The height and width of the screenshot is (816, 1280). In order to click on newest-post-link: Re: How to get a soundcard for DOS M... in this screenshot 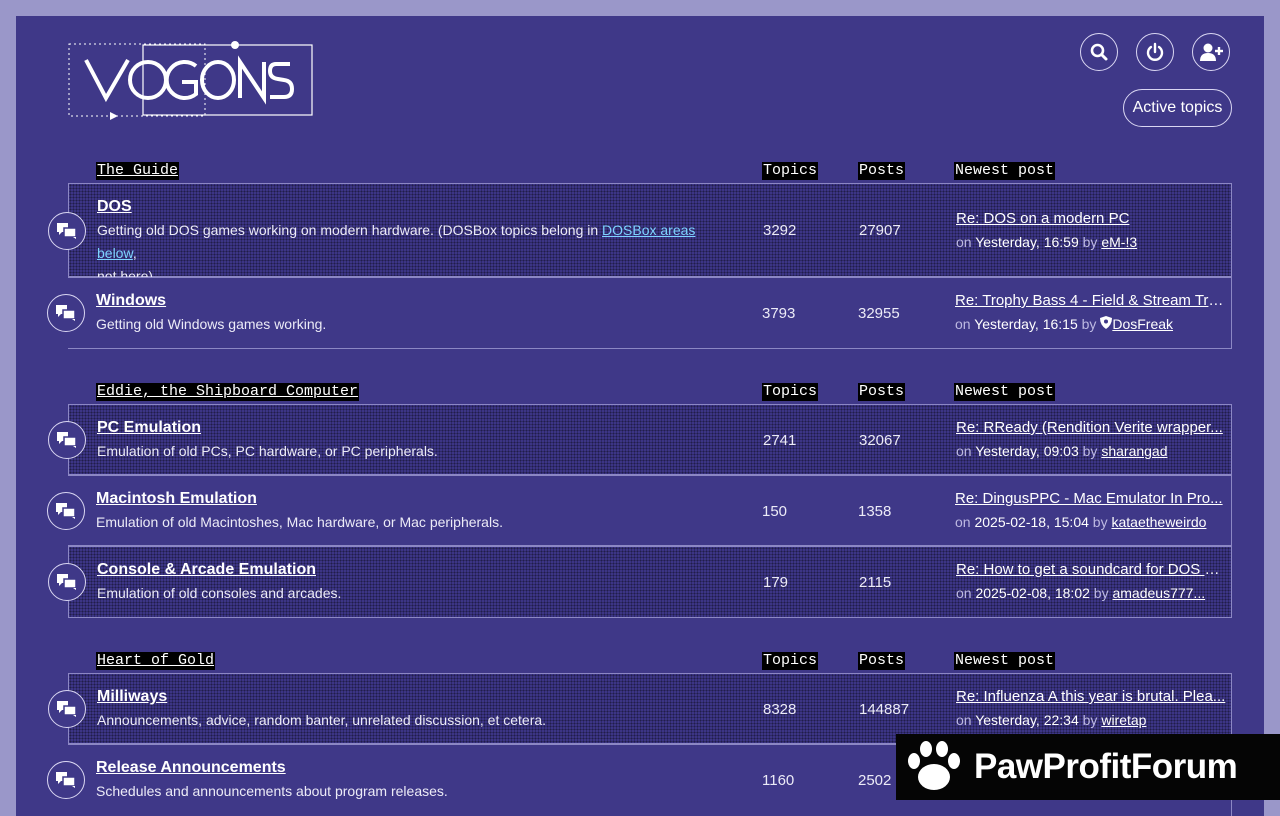, I will do `click(1091, 569)`.